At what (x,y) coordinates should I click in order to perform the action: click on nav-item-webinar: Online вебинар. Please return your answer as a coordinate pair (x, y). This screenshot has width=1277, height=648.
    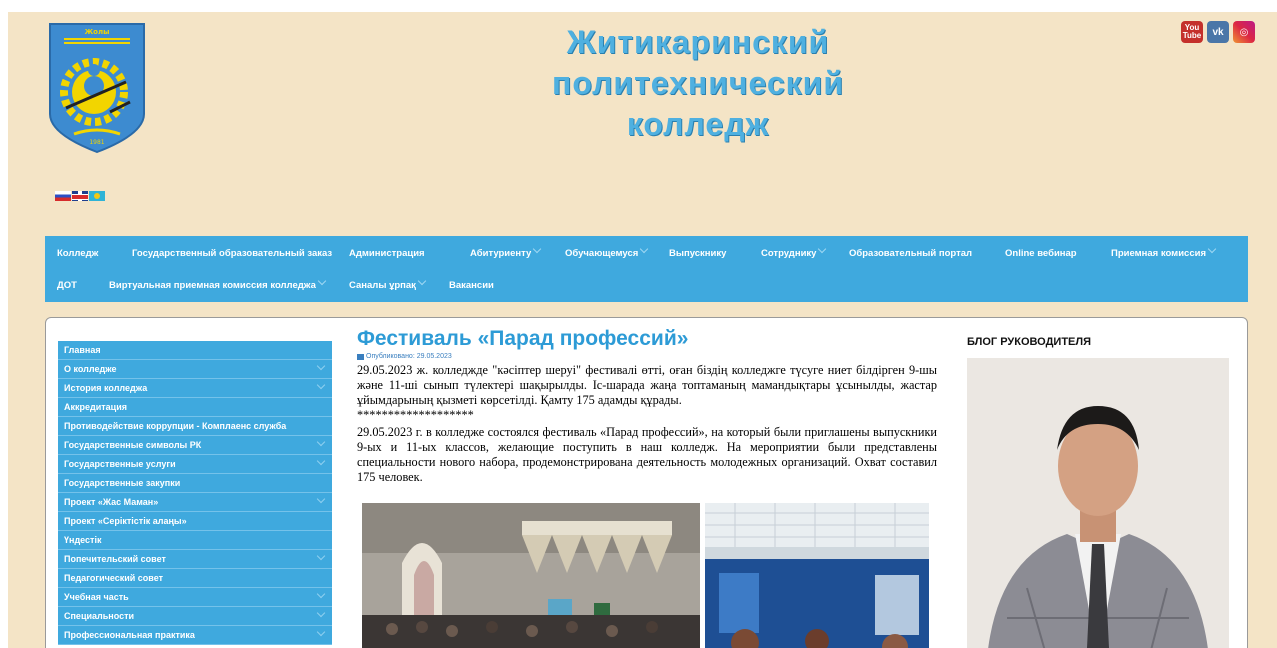
    Looking at the image, I should click on (1041, 253).